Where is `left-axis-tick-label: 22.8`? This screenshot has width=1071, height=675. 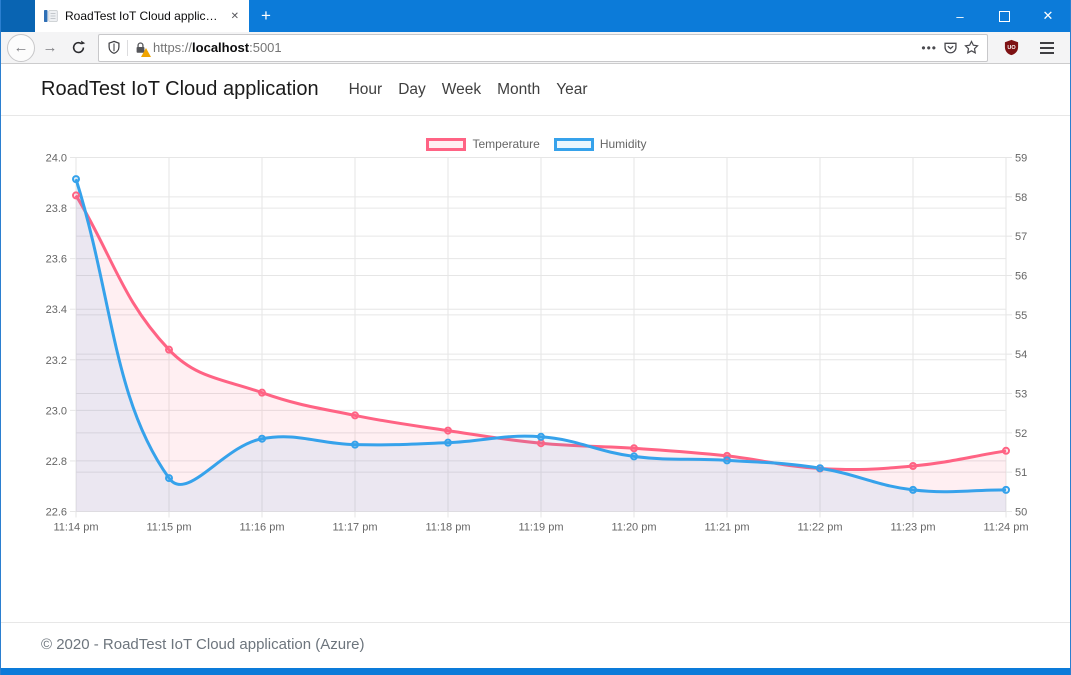 left-axis-tick-label: 22.8 is located at coordinates (56, 462).